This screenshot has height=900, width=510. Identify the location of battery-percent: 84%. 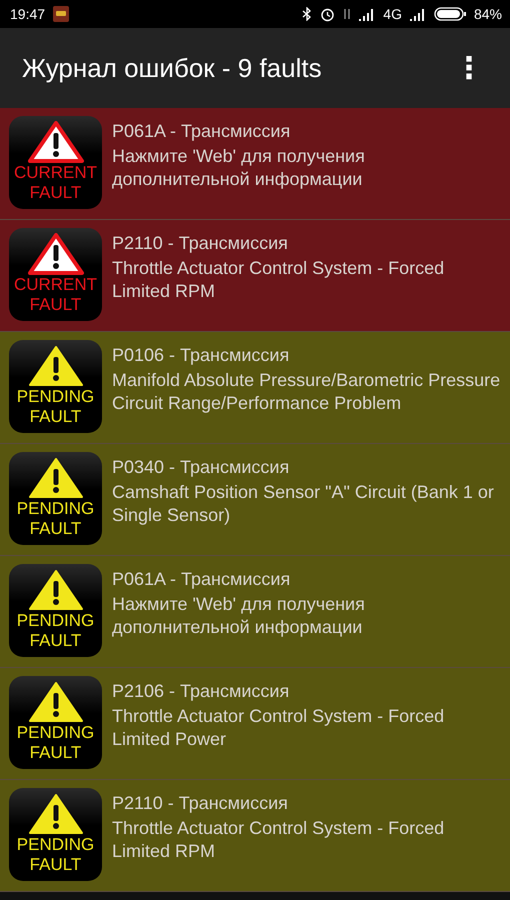
(488, 14).